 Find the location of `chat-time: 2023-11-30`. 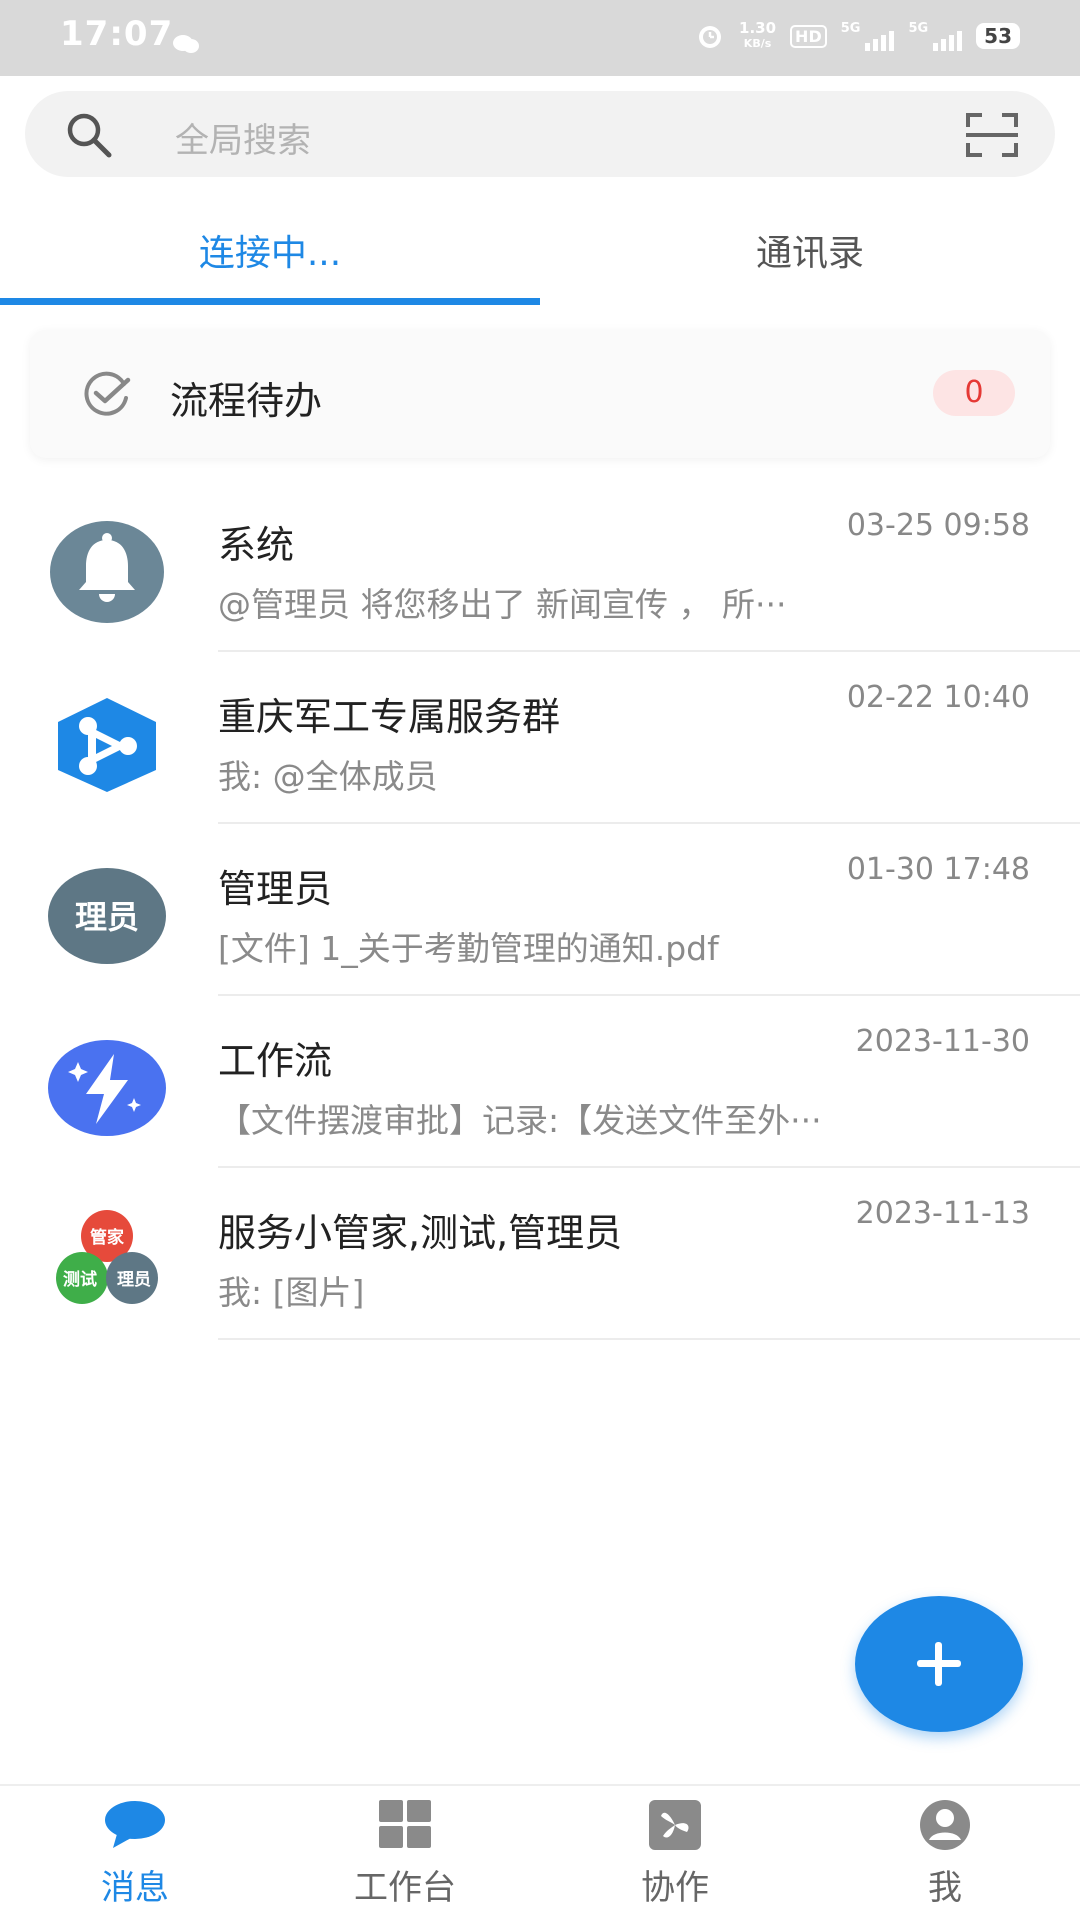

chat-time: 2023-11-30 is located at coordinates (942, 1041).